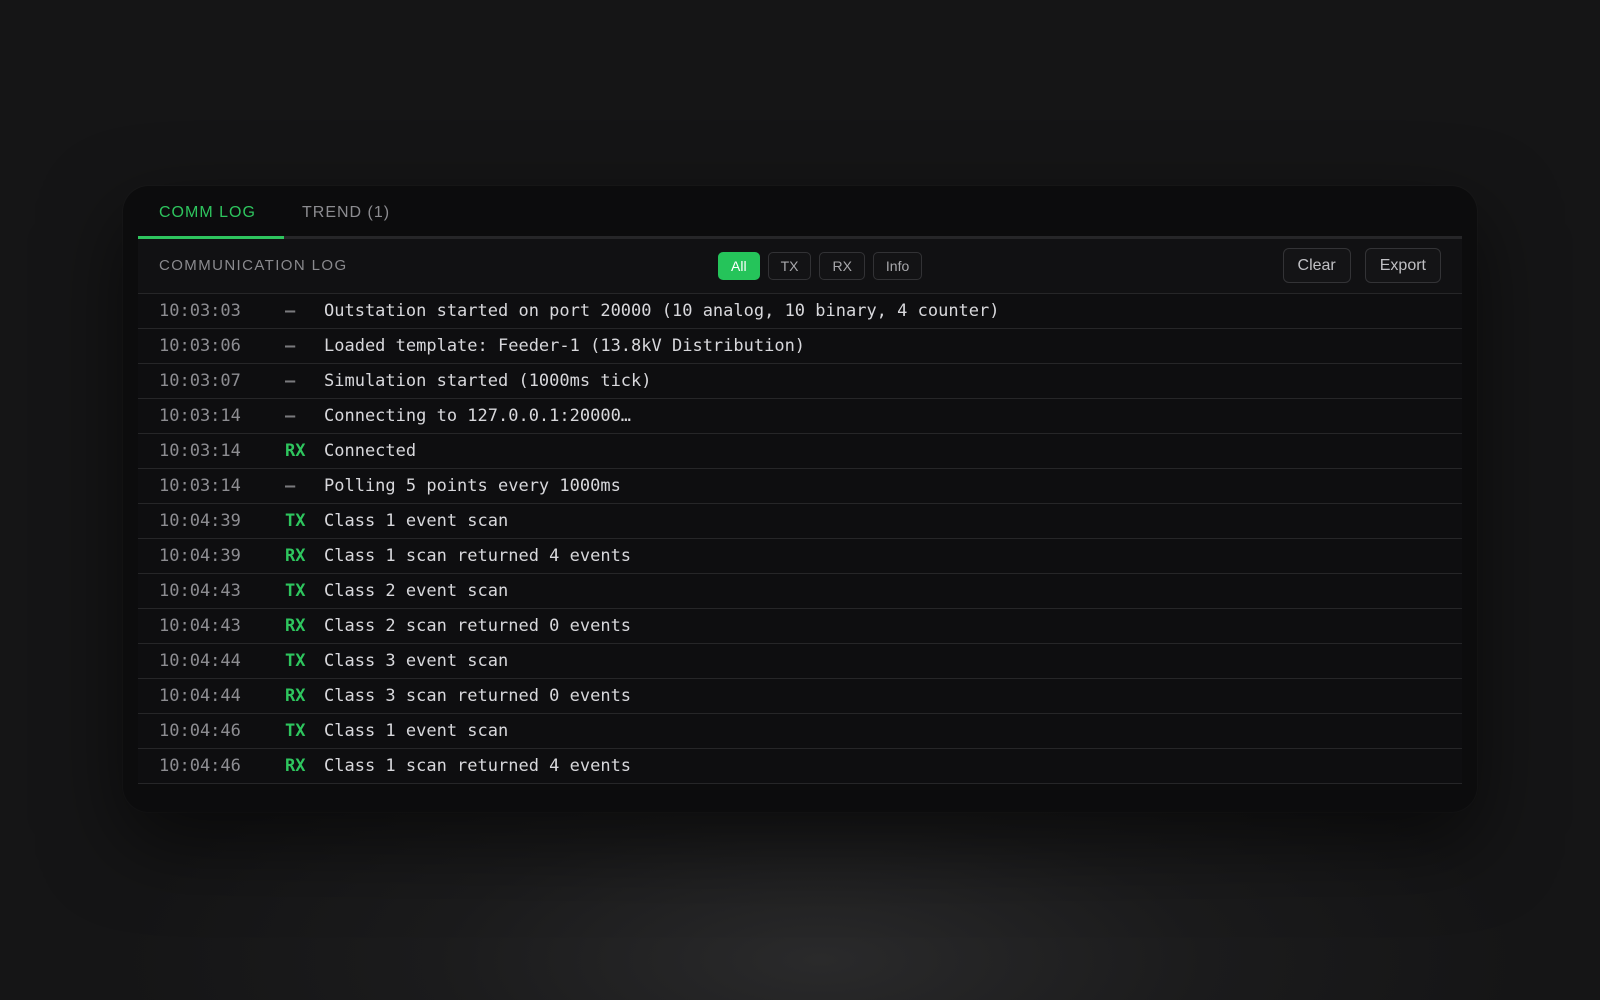 The height and width of the screenshot is (1000, 1600). What do you see at coordinates (472, 486) in the screenshot?
I see `log-message: Polling 5 points every 1000ms` at bounding box center [472, 486].